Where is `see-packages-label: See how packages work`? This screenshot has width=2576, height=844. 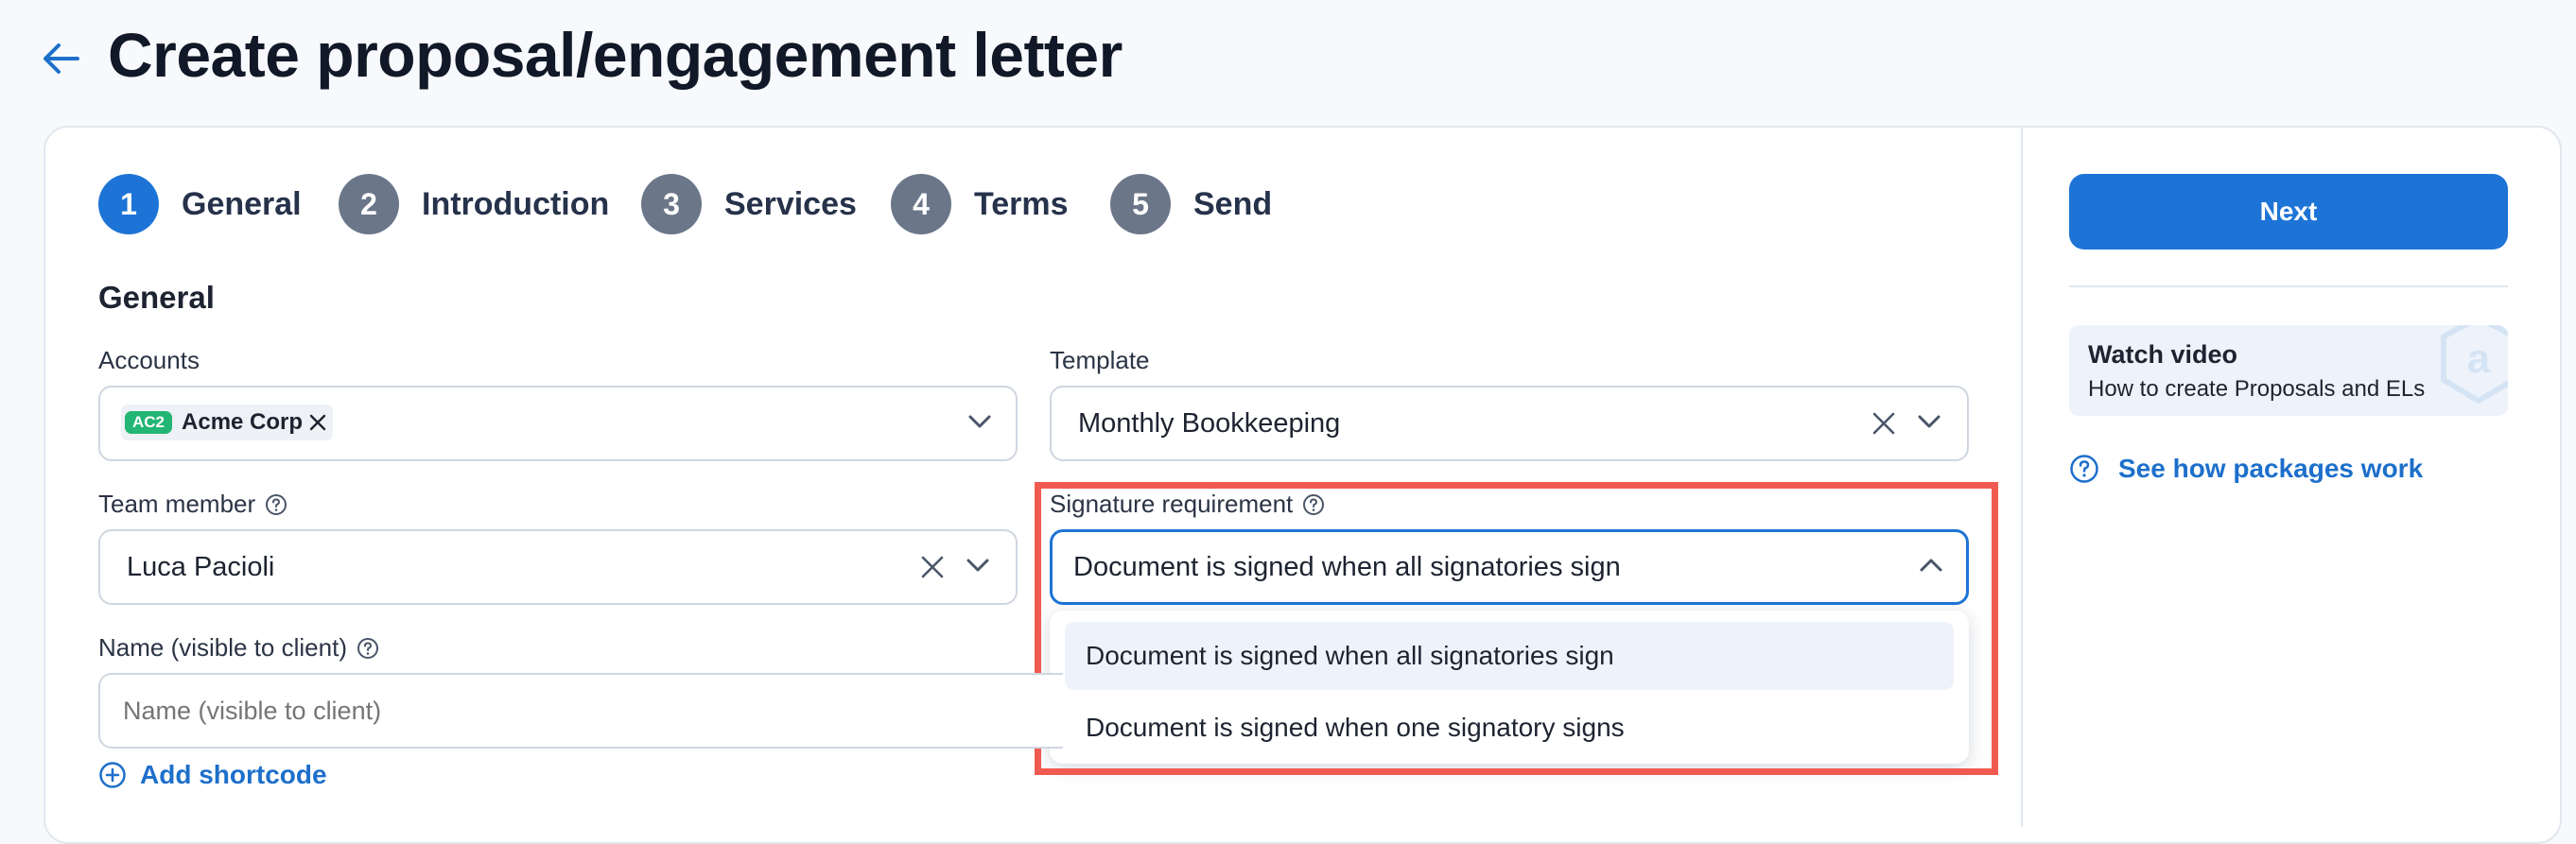
see-packages-label: See how packages work is located at coordinates (2271, 468).